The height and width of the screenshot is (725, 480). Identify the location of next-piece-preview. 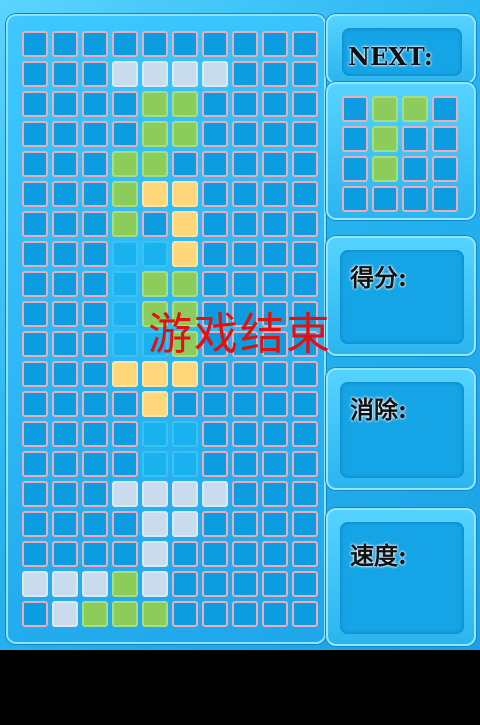
(402, 156).